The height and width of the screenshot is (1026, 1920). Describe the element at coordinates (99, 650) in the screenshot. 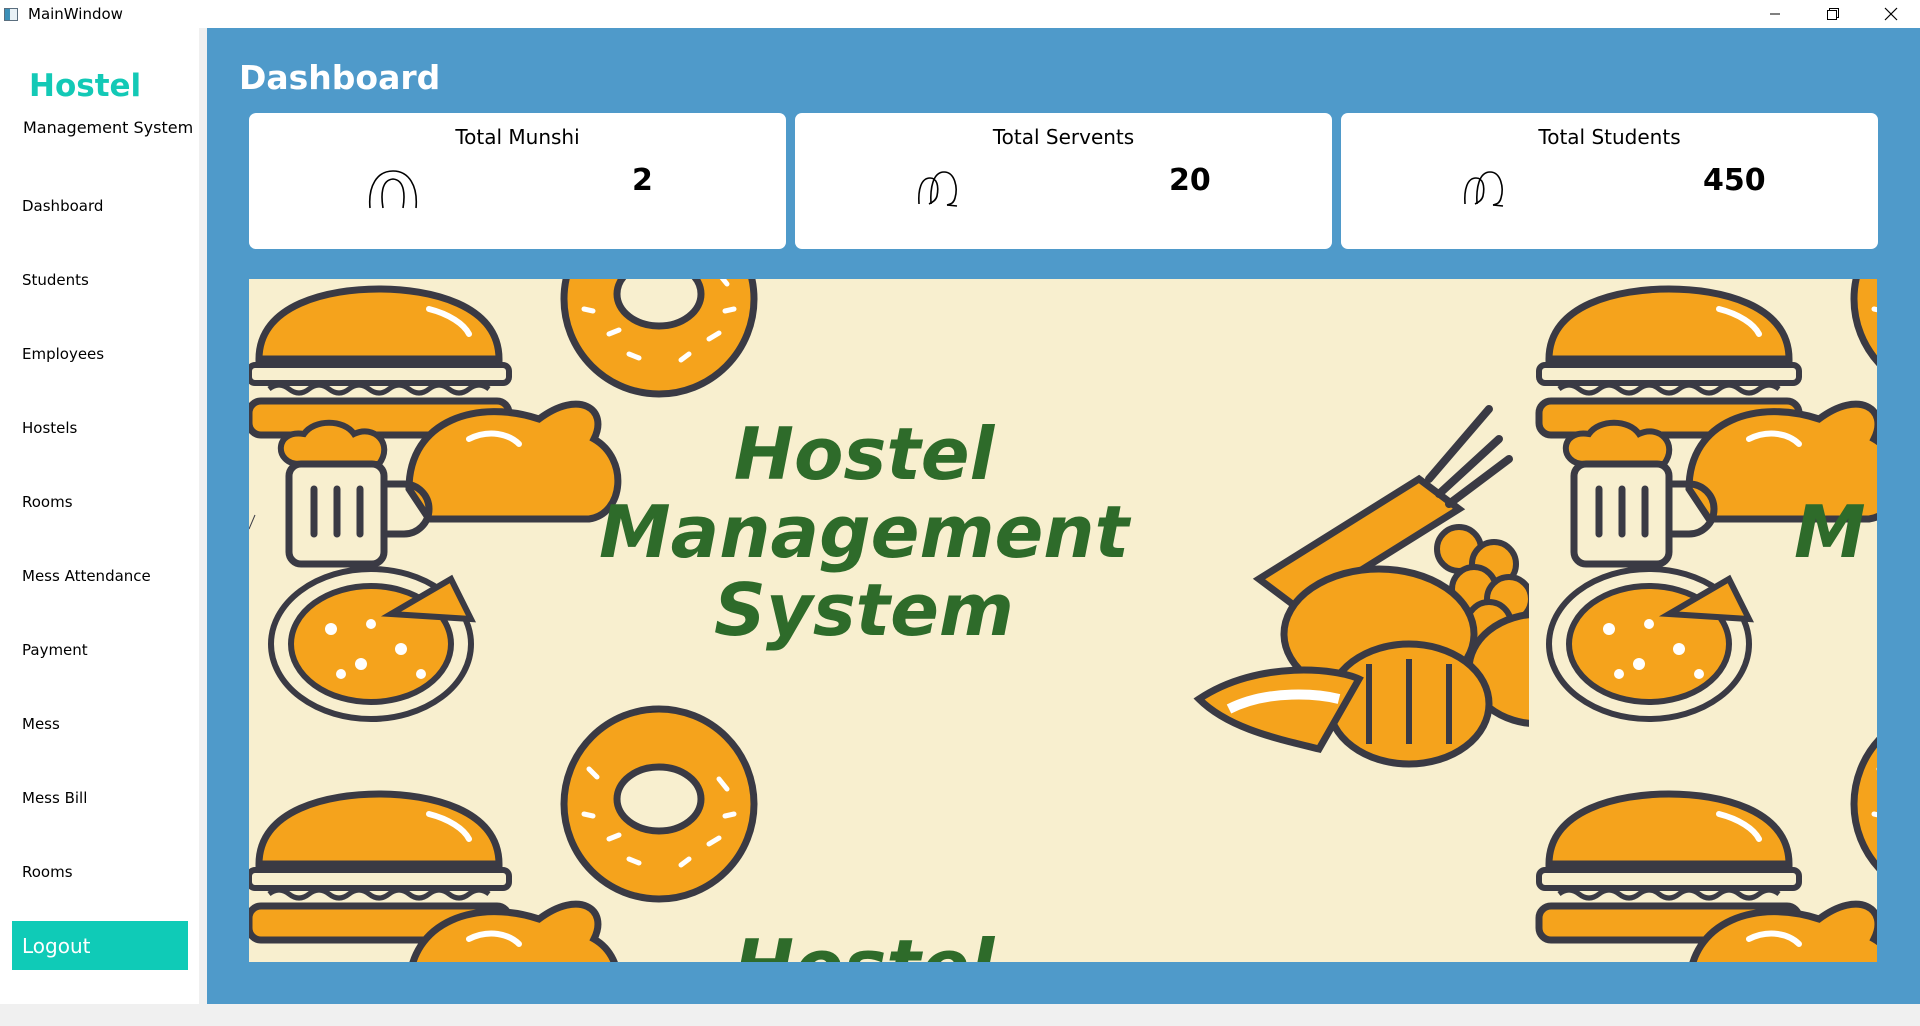

I see `sidebar-item-payment: Payment` at that location.